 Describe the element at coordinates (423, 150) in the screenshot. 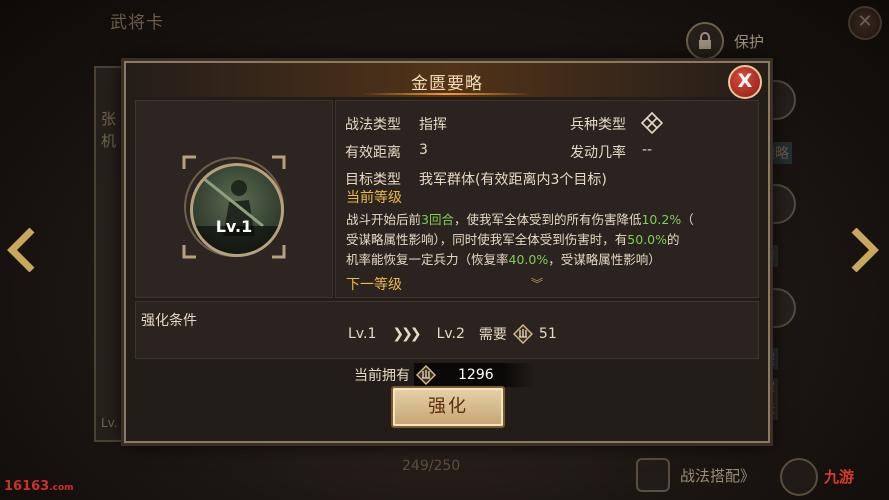

I see `range-value: 3` at that location.